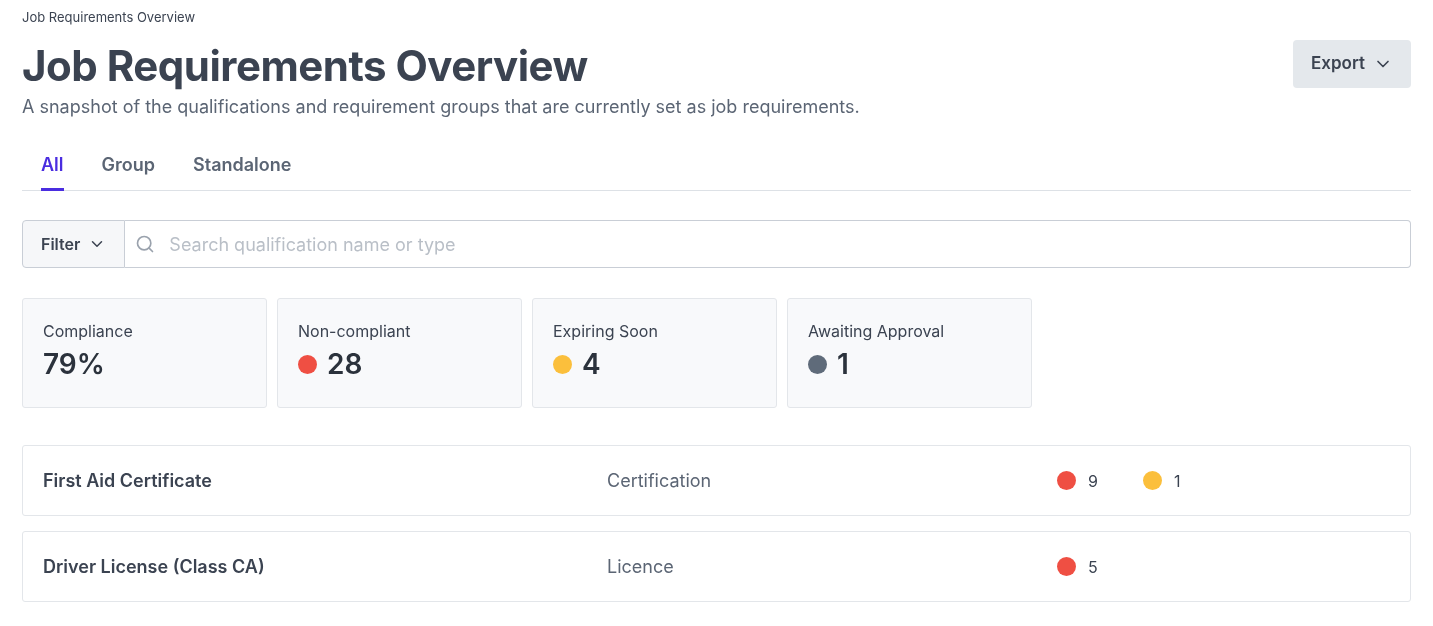 The height and width of the screenshot is (626, 1433). What do you see at coordinates (660, 481) in the screenshot?
I see `requirement-type: Certification` at bounding box center [660, 481].